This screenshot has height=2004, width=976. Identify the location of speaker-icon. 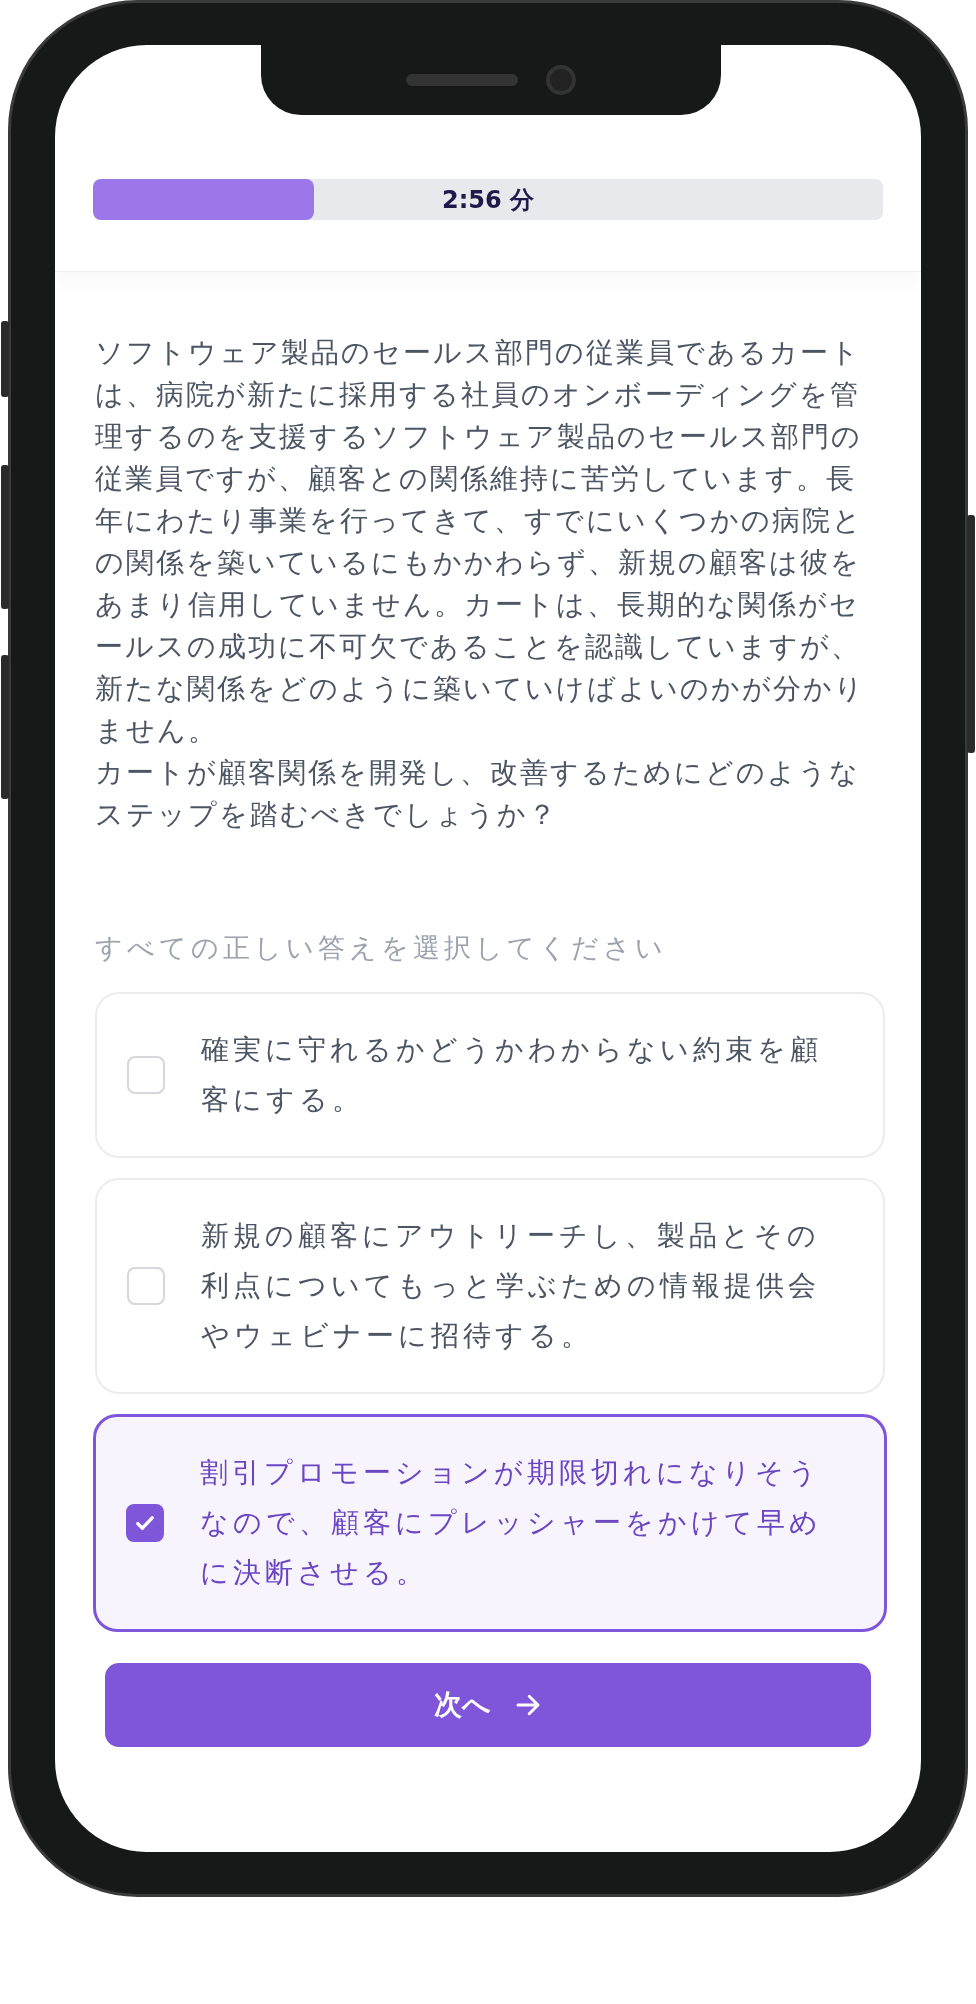
(462, 80).